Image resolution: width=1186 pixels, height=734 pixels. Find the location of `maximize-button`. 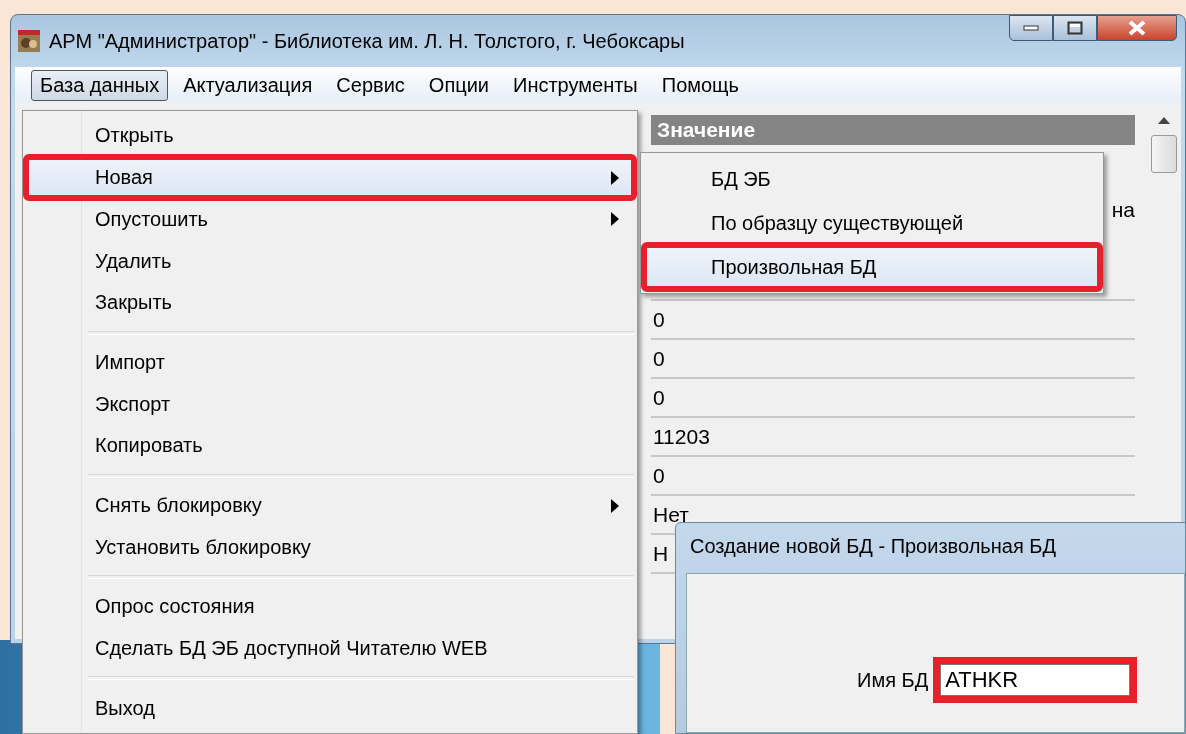

maximize-button is located at coordinates (1075, 28).